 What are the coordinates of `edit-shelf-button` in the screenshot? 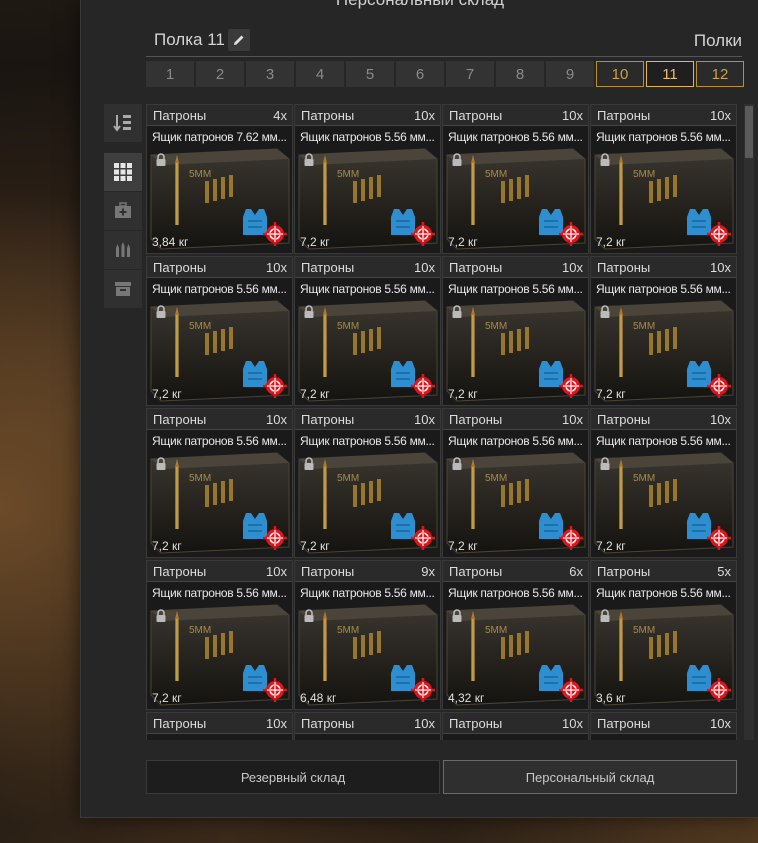 It's located at (239, 40).